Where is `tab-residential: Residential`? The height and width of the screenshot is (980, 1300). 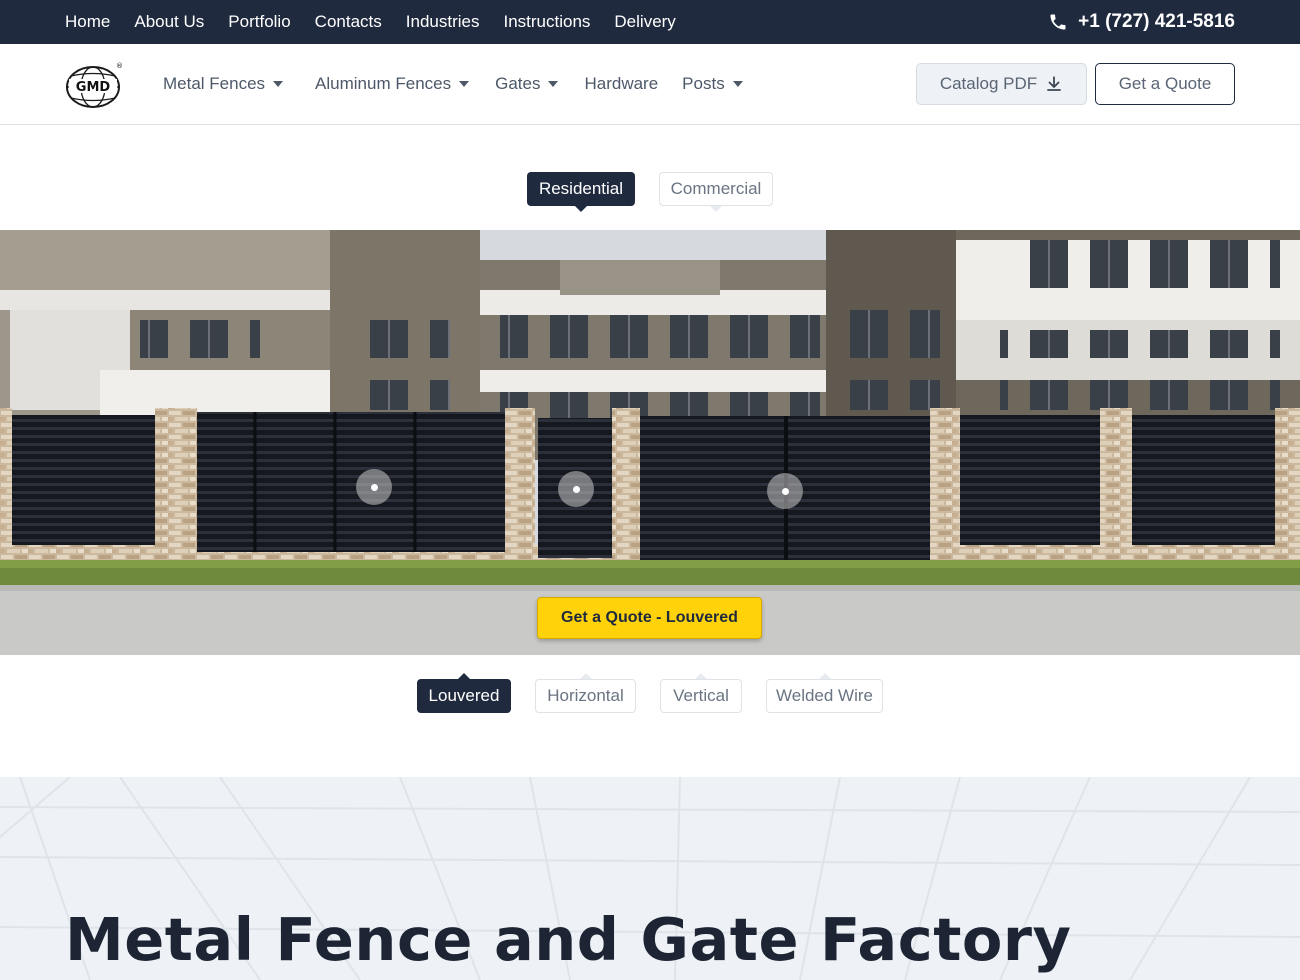 tab-residential: Residential is located at coordinates (581, 192).